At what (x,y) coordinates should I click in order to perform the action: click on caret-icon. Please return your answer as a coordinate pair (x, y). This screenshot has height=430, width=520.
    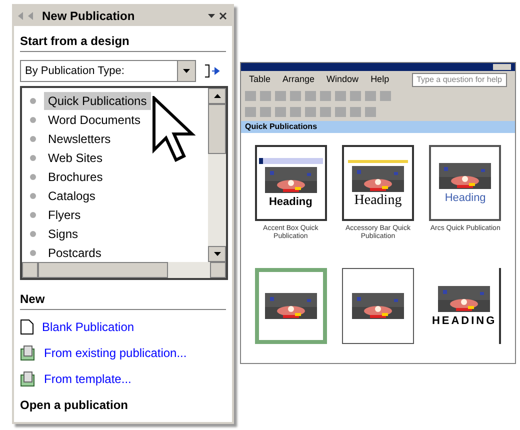
    Looking at the image, I should click on (186, 71).